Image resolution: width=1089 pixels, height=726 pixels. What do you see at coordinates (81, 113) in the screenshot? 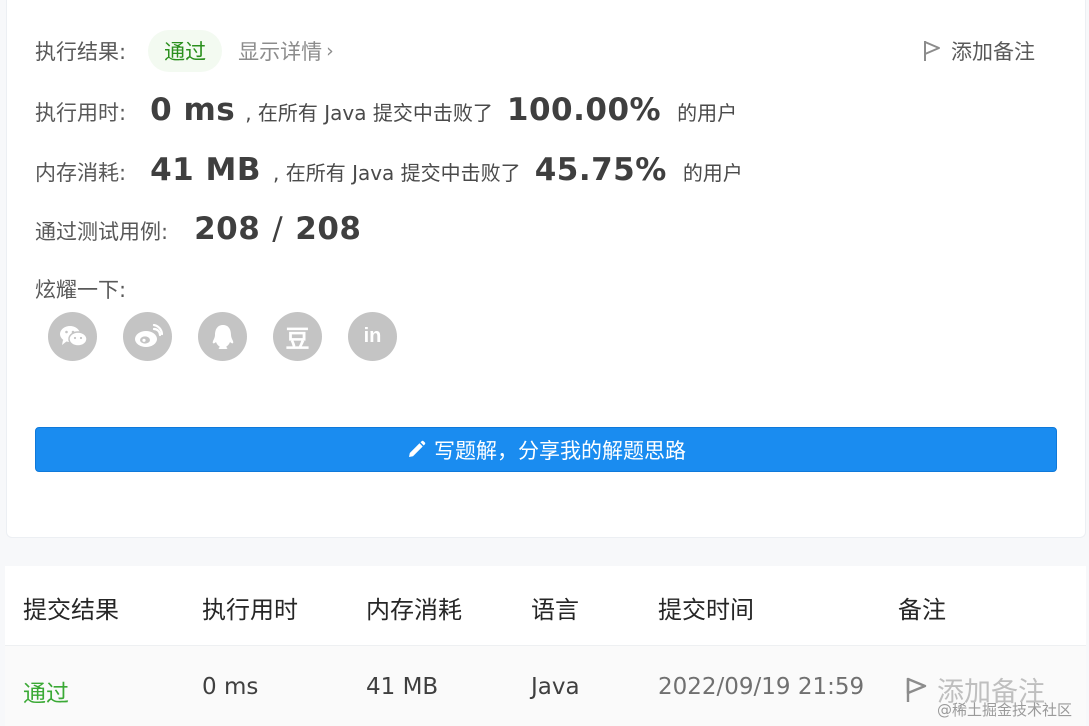
I see `runtime-label: 执行用时:` at bounding box center [81, 113].